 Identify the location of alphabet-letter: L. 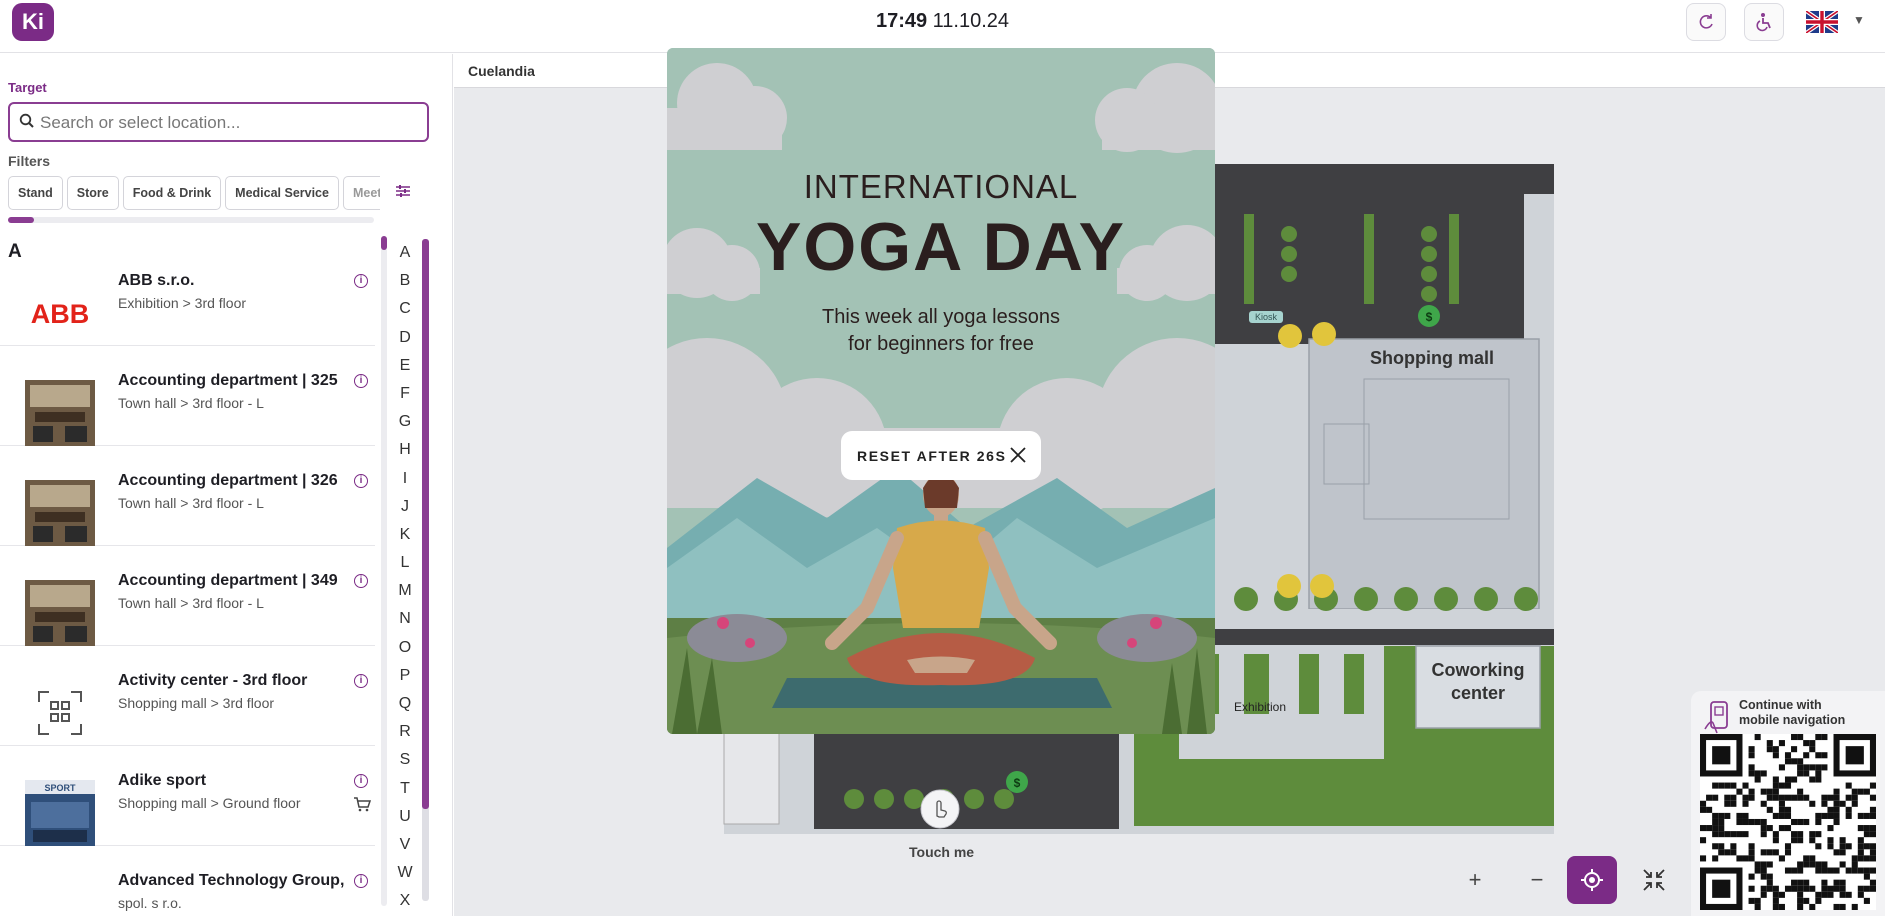
(405, 568).